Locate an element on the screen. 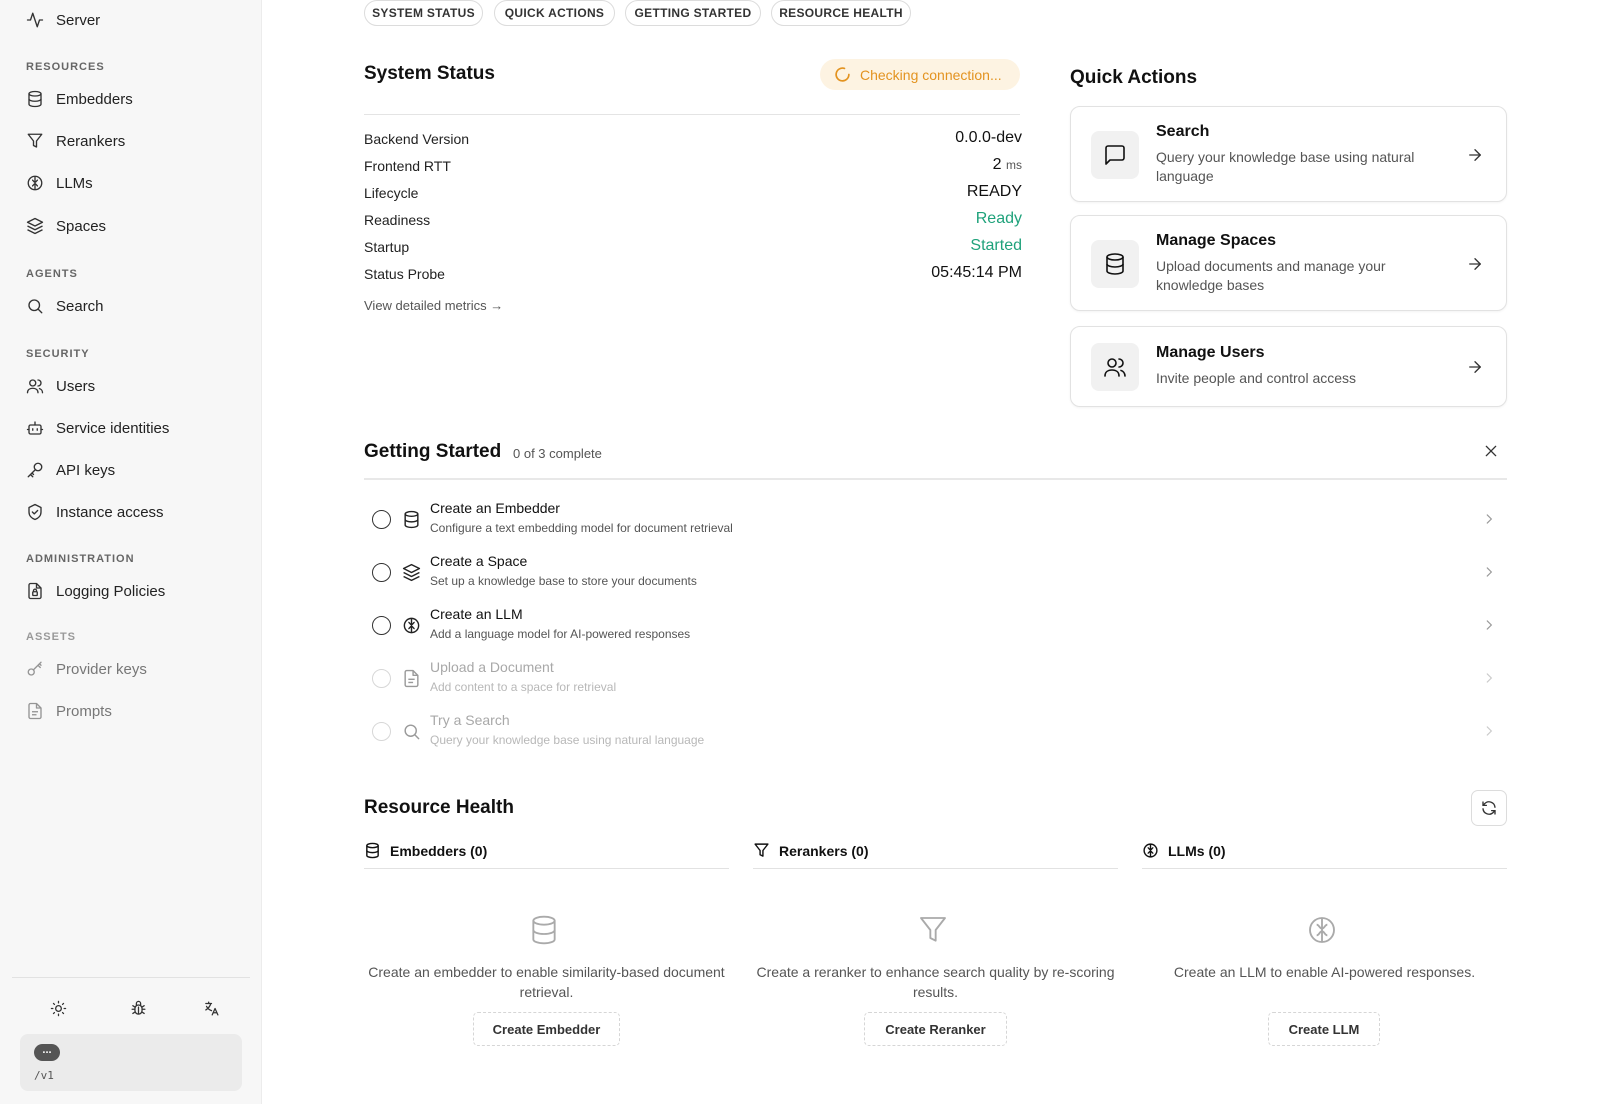  gs-step-desc: Add content to a space for retrieval is located at coordinates (523, 687).